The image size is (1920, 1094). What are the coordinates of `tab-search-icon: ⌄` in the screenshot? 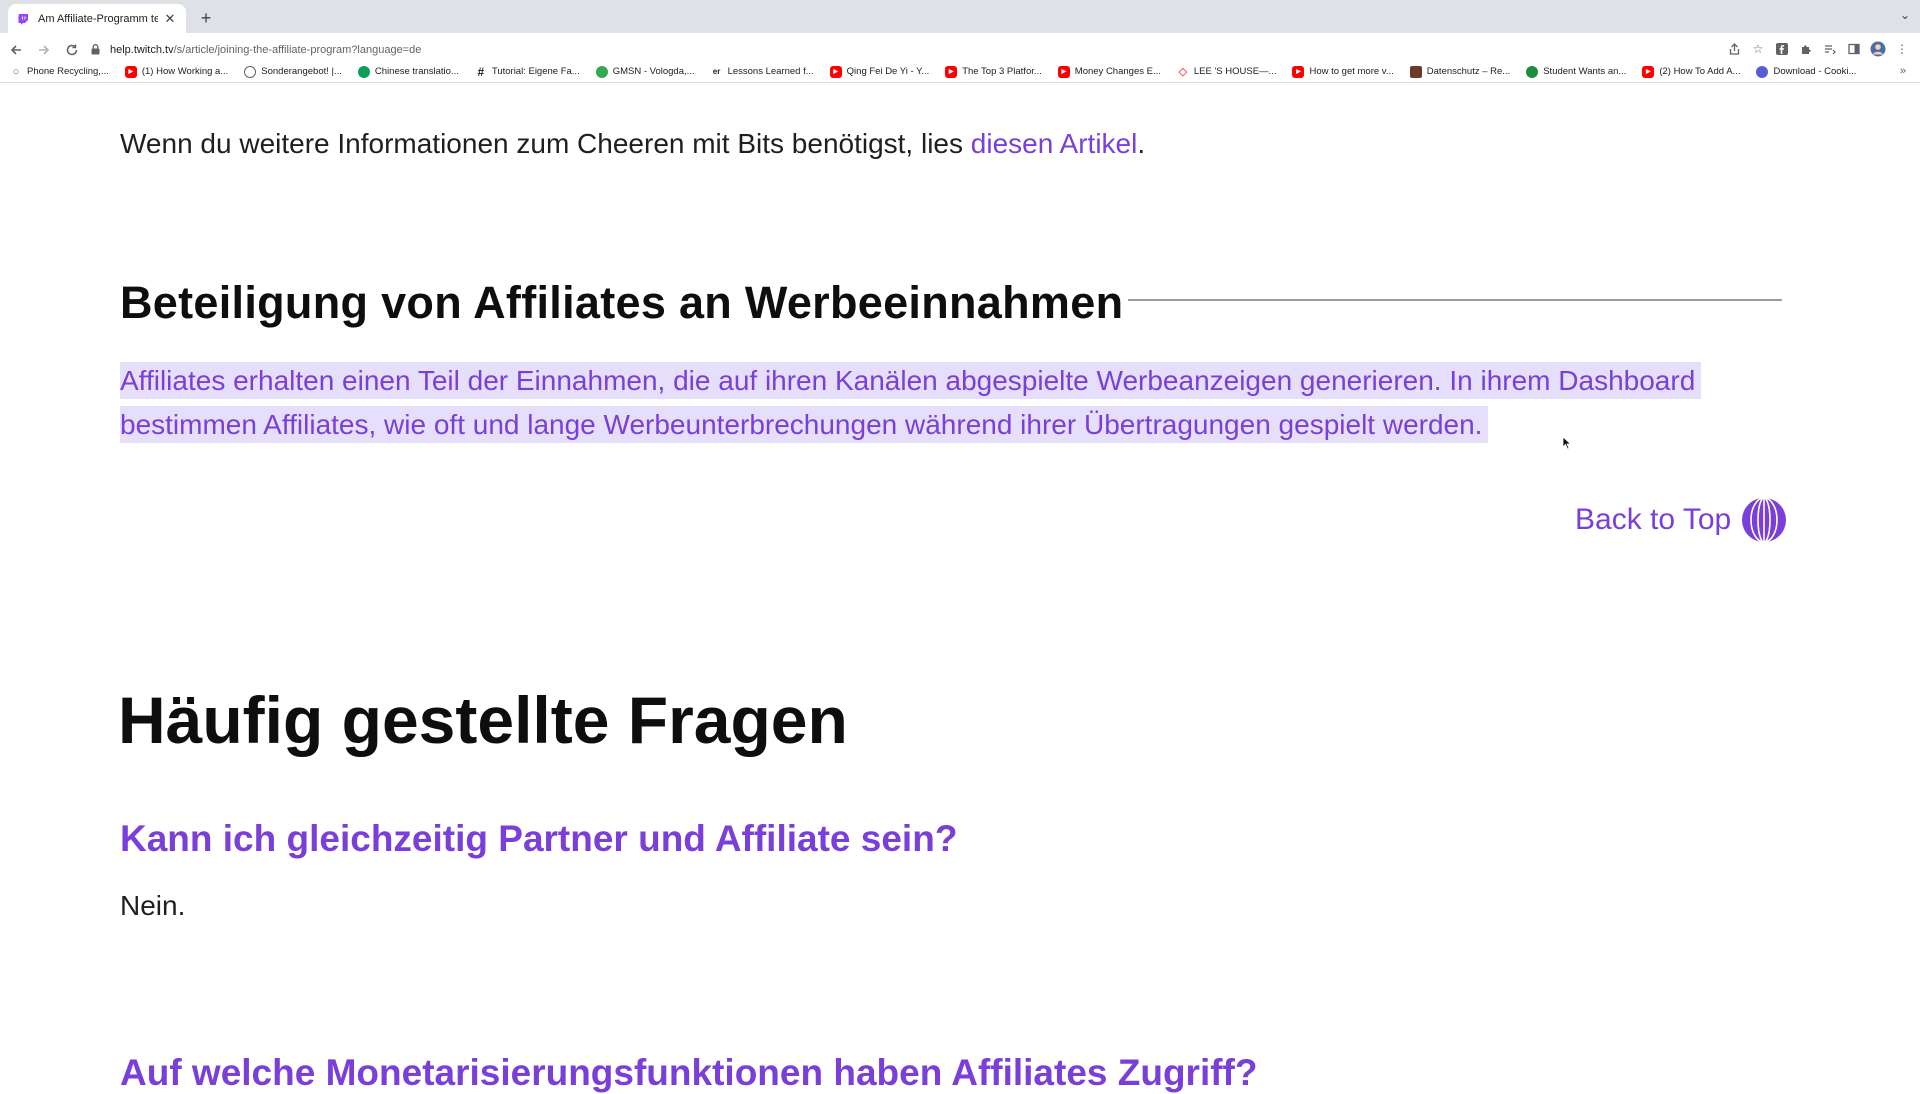 It's located at (1905, 15).